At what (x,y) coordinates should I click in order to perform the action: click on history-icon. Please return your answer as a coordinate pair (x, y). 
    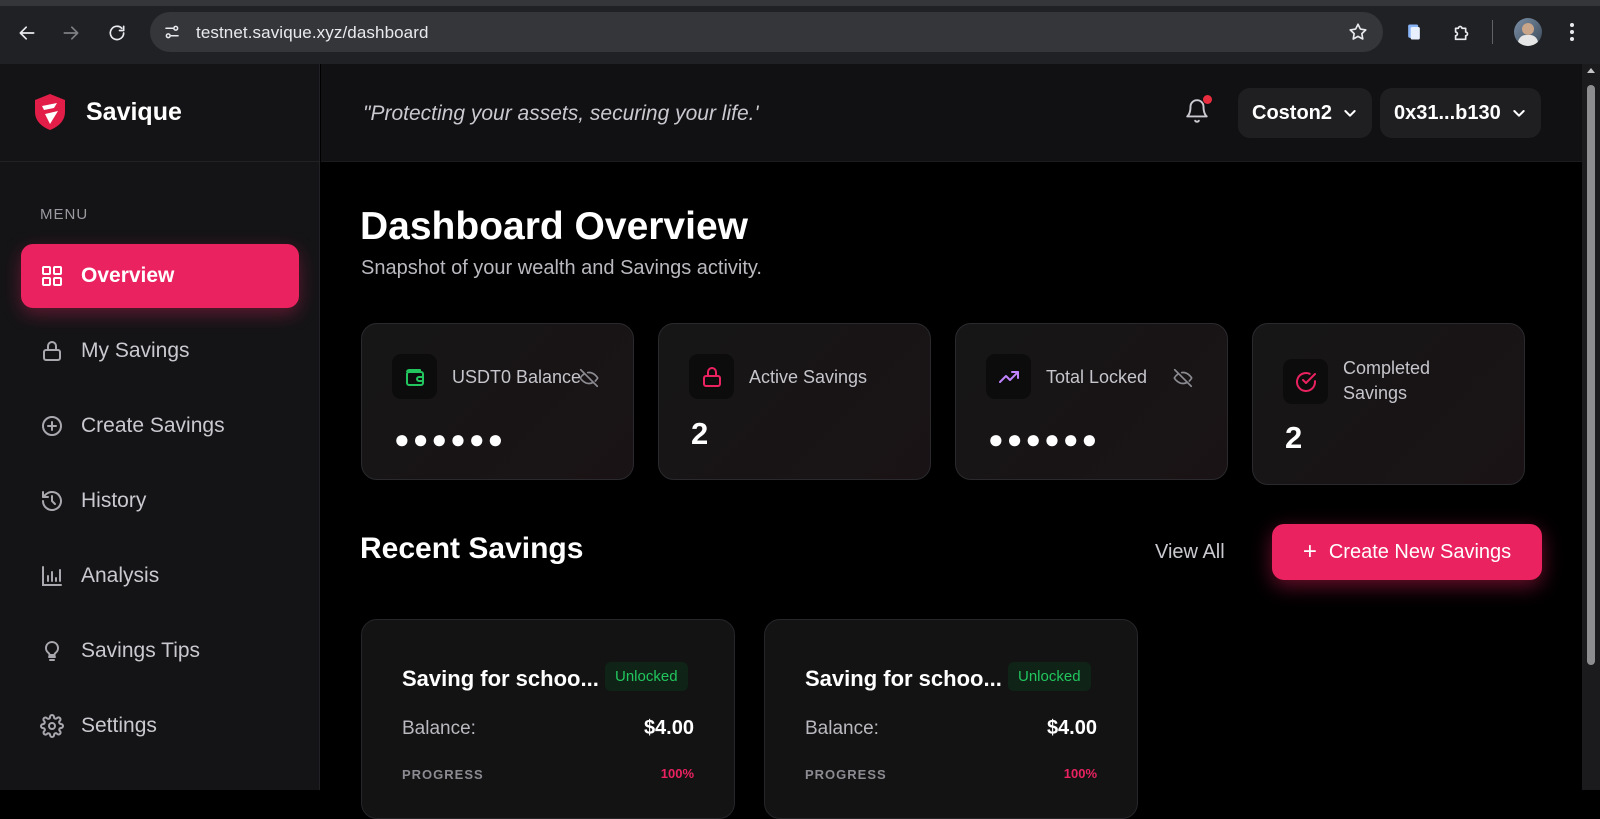
    Looking at the image, I should click on (52, 501).